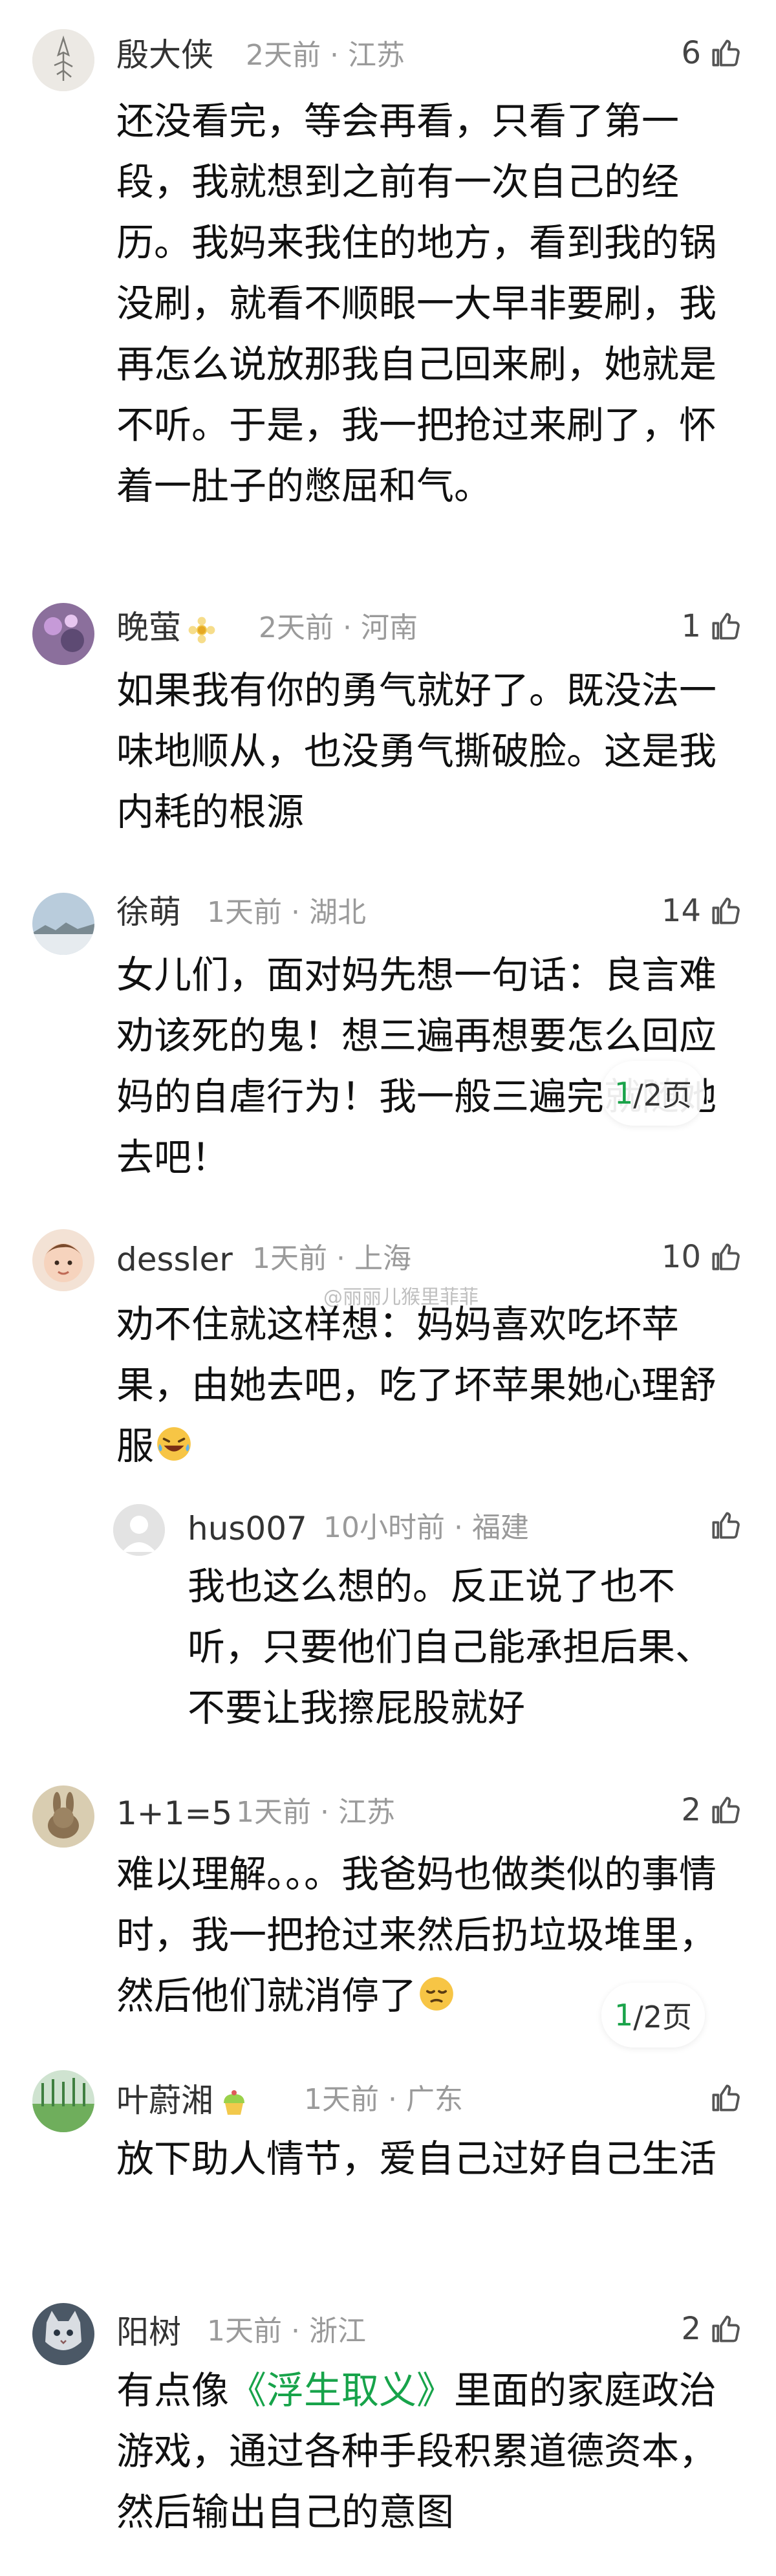 The width and height of the screenshot is (776, 2576). Describe the element at coordinates (234, 2102) in the screenshot. I see `cupcake-badge-icon` at that location.